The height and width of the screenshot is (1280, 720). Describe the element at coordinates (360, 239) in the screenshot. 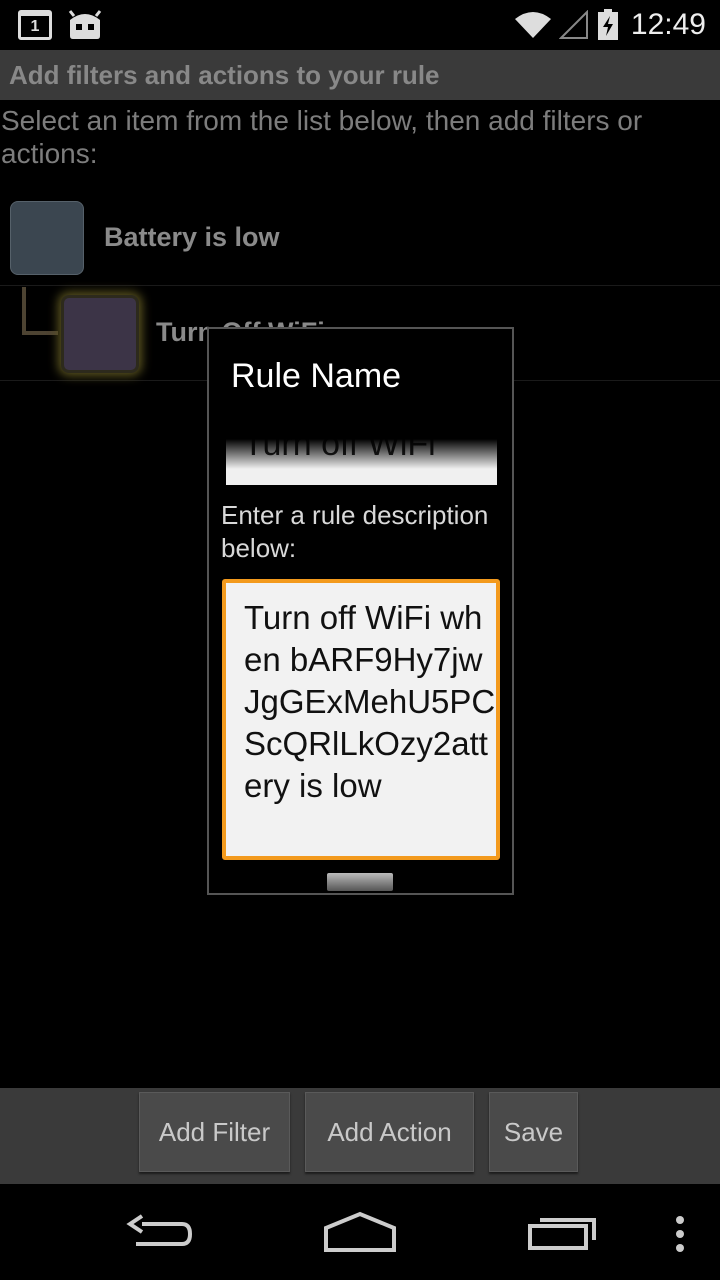

I see `list-item-filter: Battery is low` at that location.